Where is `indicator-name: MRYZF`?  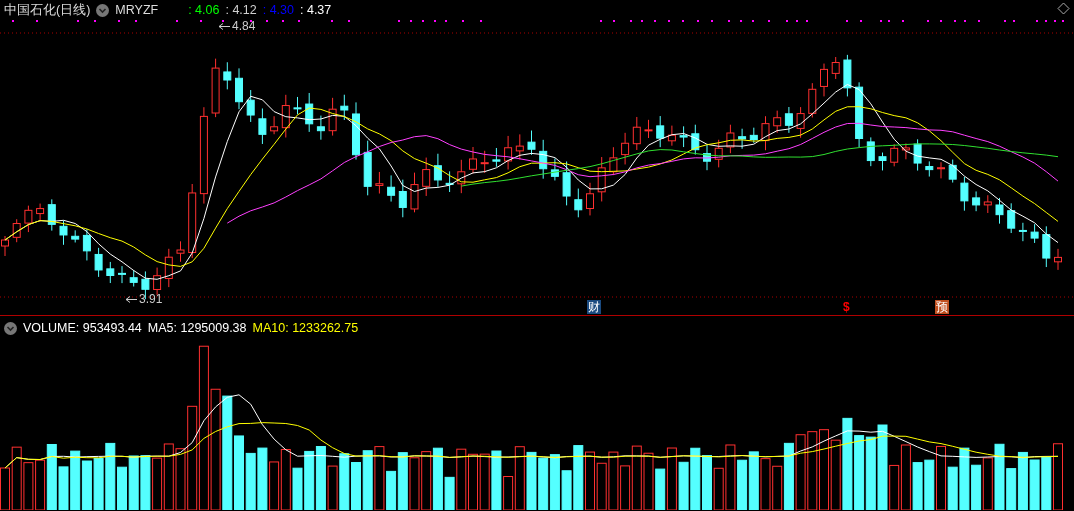 indicator-name: MRYZF is located at coordinates (137, 10).